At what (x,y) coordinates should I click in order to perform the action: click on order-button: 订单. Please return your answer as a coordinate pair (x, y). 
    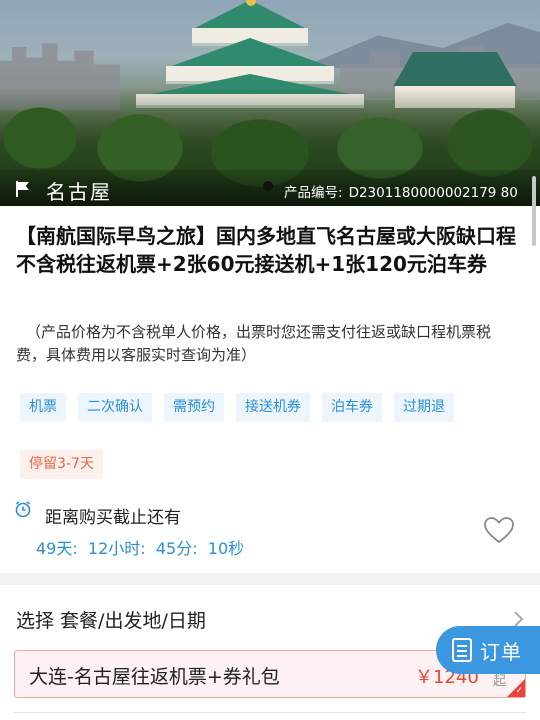
    Looking at the image, I should click on (488, 650).